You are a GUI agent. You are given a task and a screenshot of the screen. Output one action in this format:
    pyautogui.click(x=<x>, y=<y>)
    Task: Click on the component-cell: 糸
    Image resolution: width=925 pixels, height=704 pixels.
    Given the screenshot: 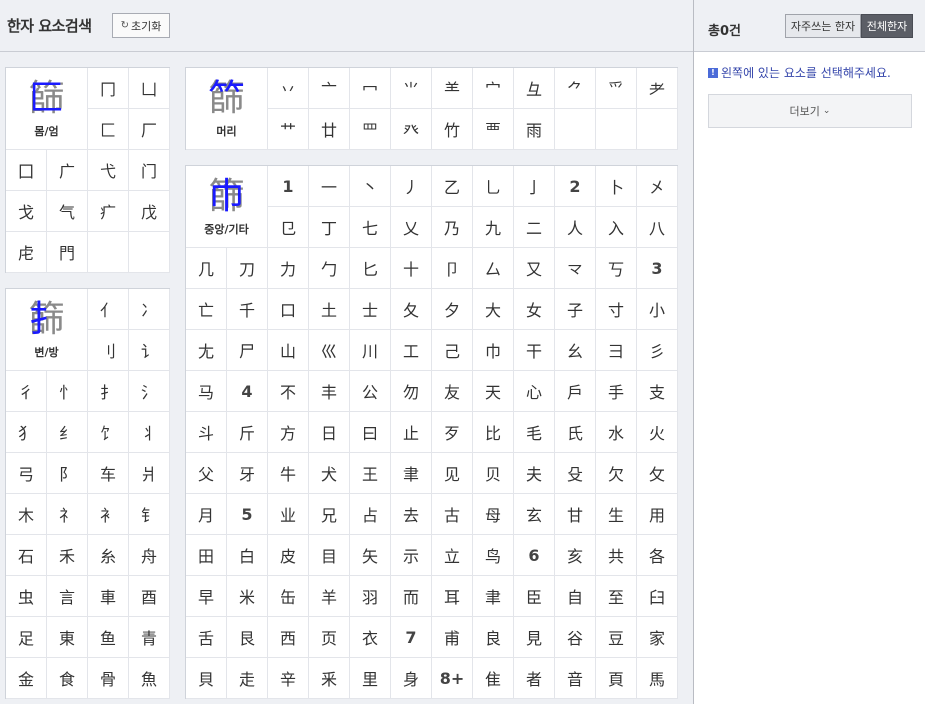 What is the action you would take?
    pyautogui.click(x=108, y=555)
    